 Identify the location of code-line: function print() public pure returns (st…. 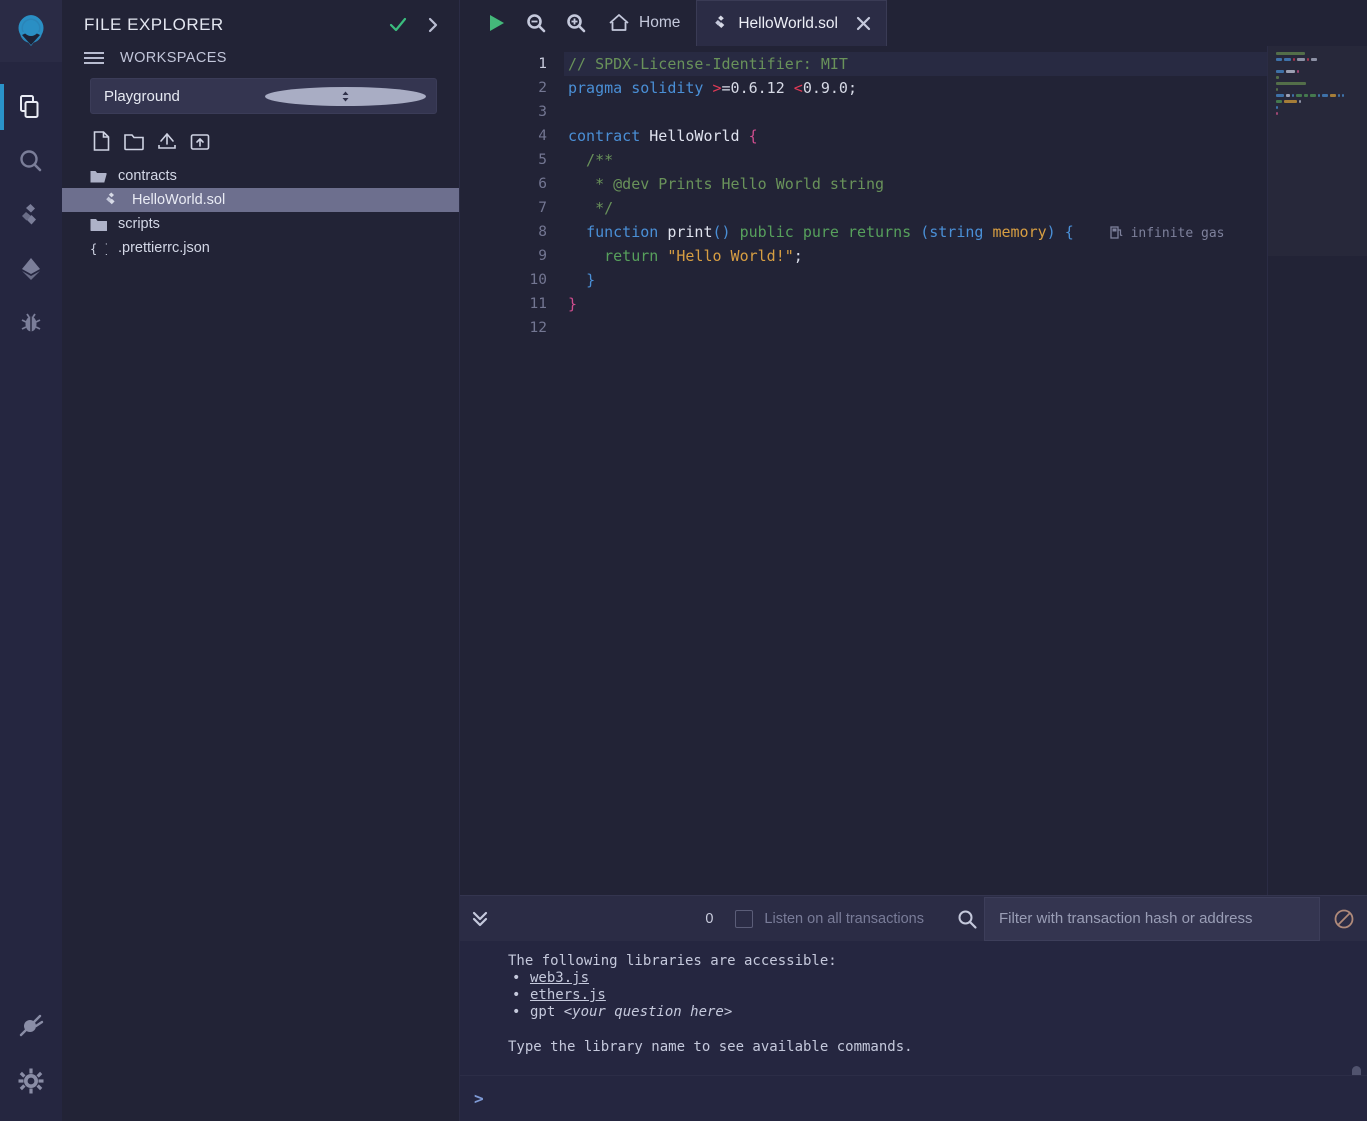
(965, 232).